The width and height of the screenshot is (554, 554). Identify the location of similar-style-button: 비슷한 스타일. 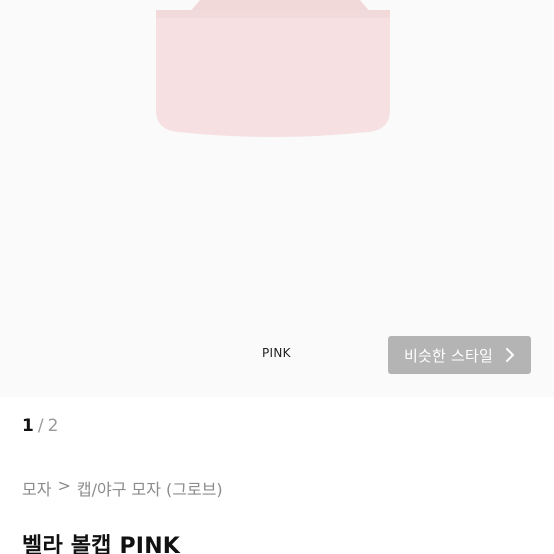
(459, 355).